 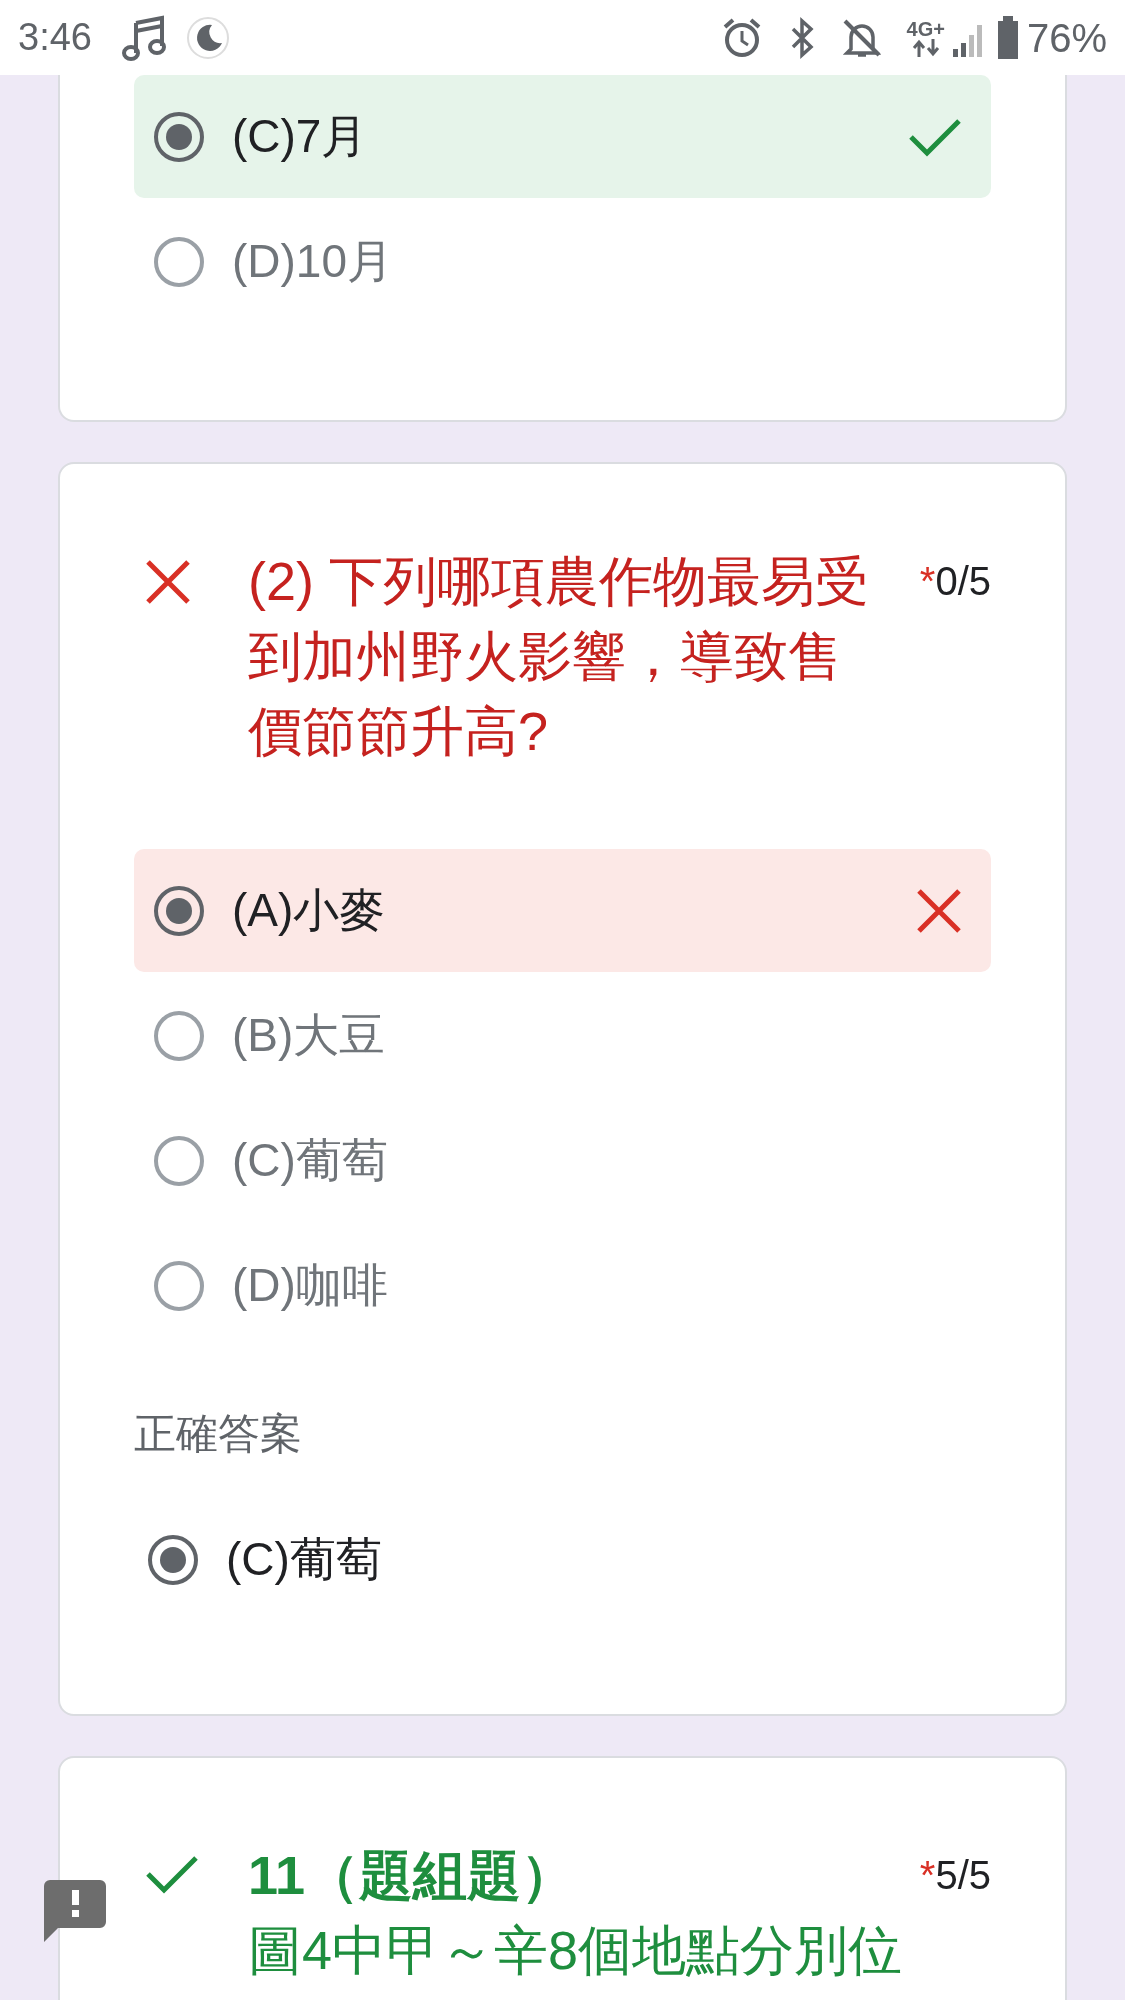 What do you see at coordinates (75, 1911) in the screenshot?
I see `feedback-icon` at bounding box center [75, 1911].